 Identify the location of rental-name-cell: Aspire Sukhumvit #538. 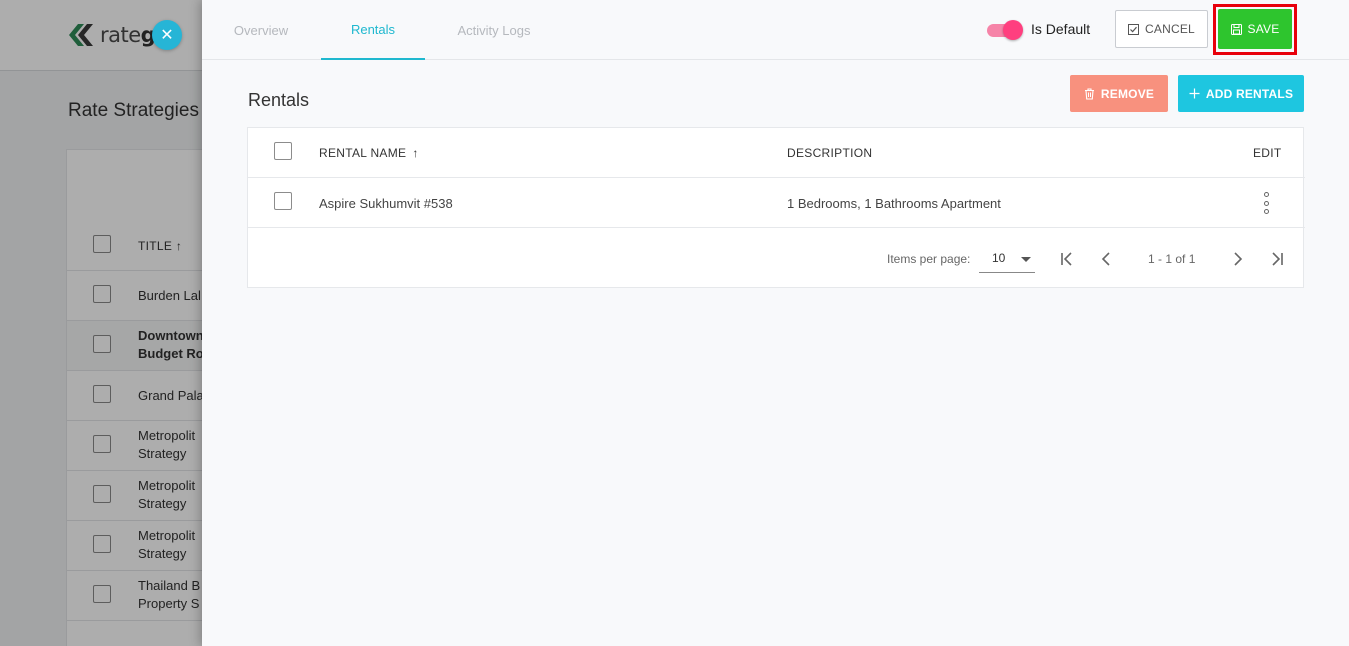
(386, 203).